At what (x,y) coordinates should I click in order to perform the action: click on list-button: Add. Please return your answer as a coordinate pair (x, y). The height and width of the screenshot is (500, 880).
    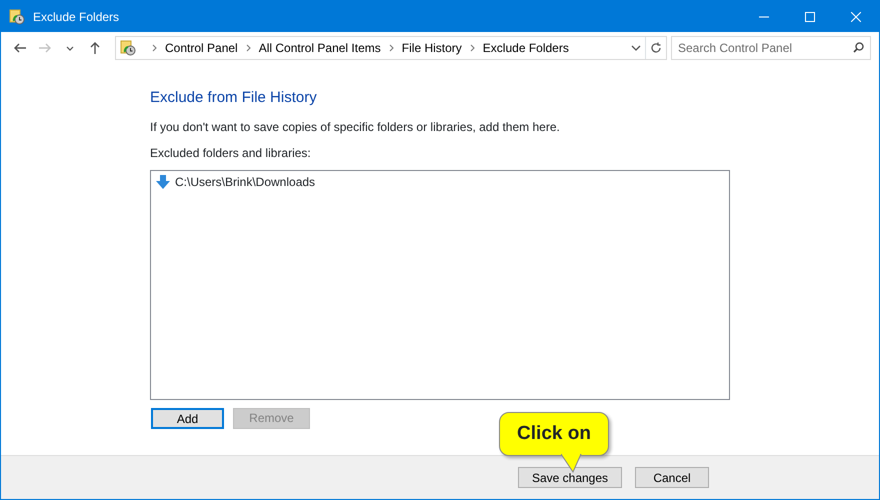
    Looking at the image, I should click on (187, 418).